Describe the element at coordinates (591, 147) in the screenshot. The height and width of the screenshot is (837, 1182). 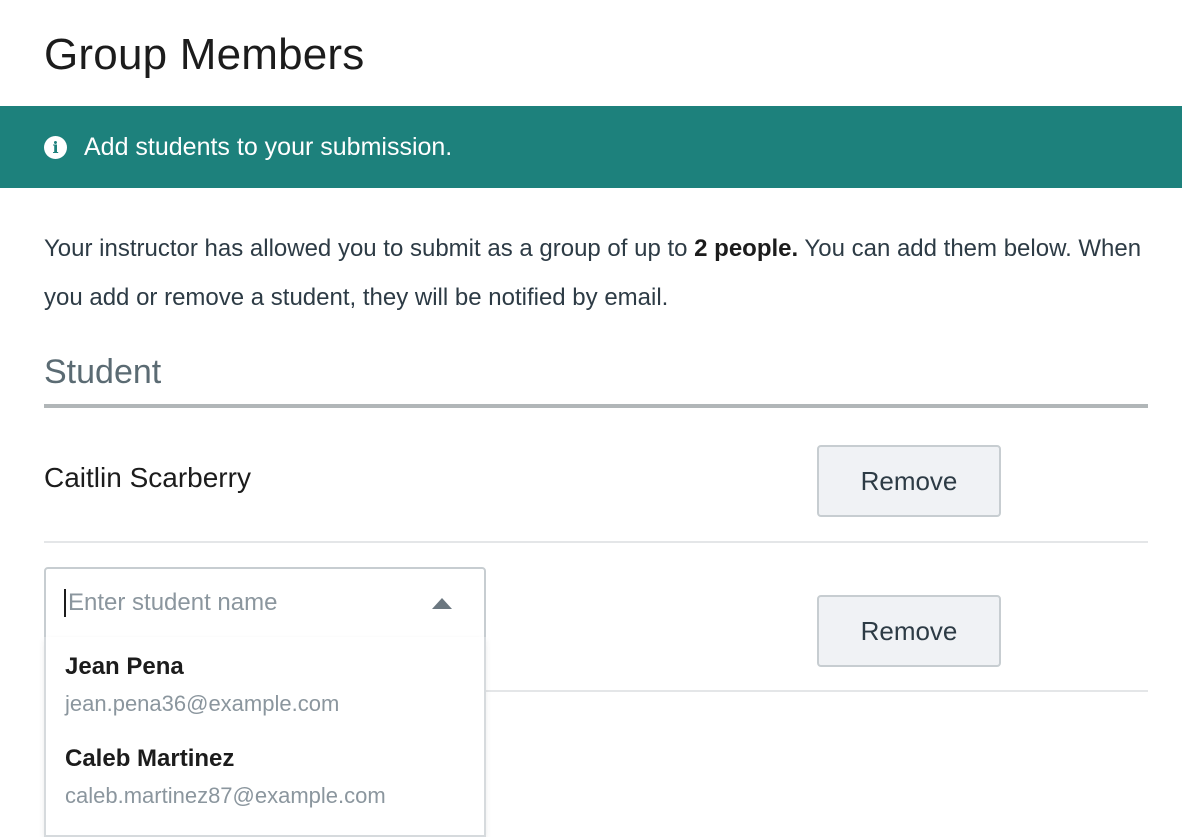
I see `info-banner: i Add students to your submission.` at that location.